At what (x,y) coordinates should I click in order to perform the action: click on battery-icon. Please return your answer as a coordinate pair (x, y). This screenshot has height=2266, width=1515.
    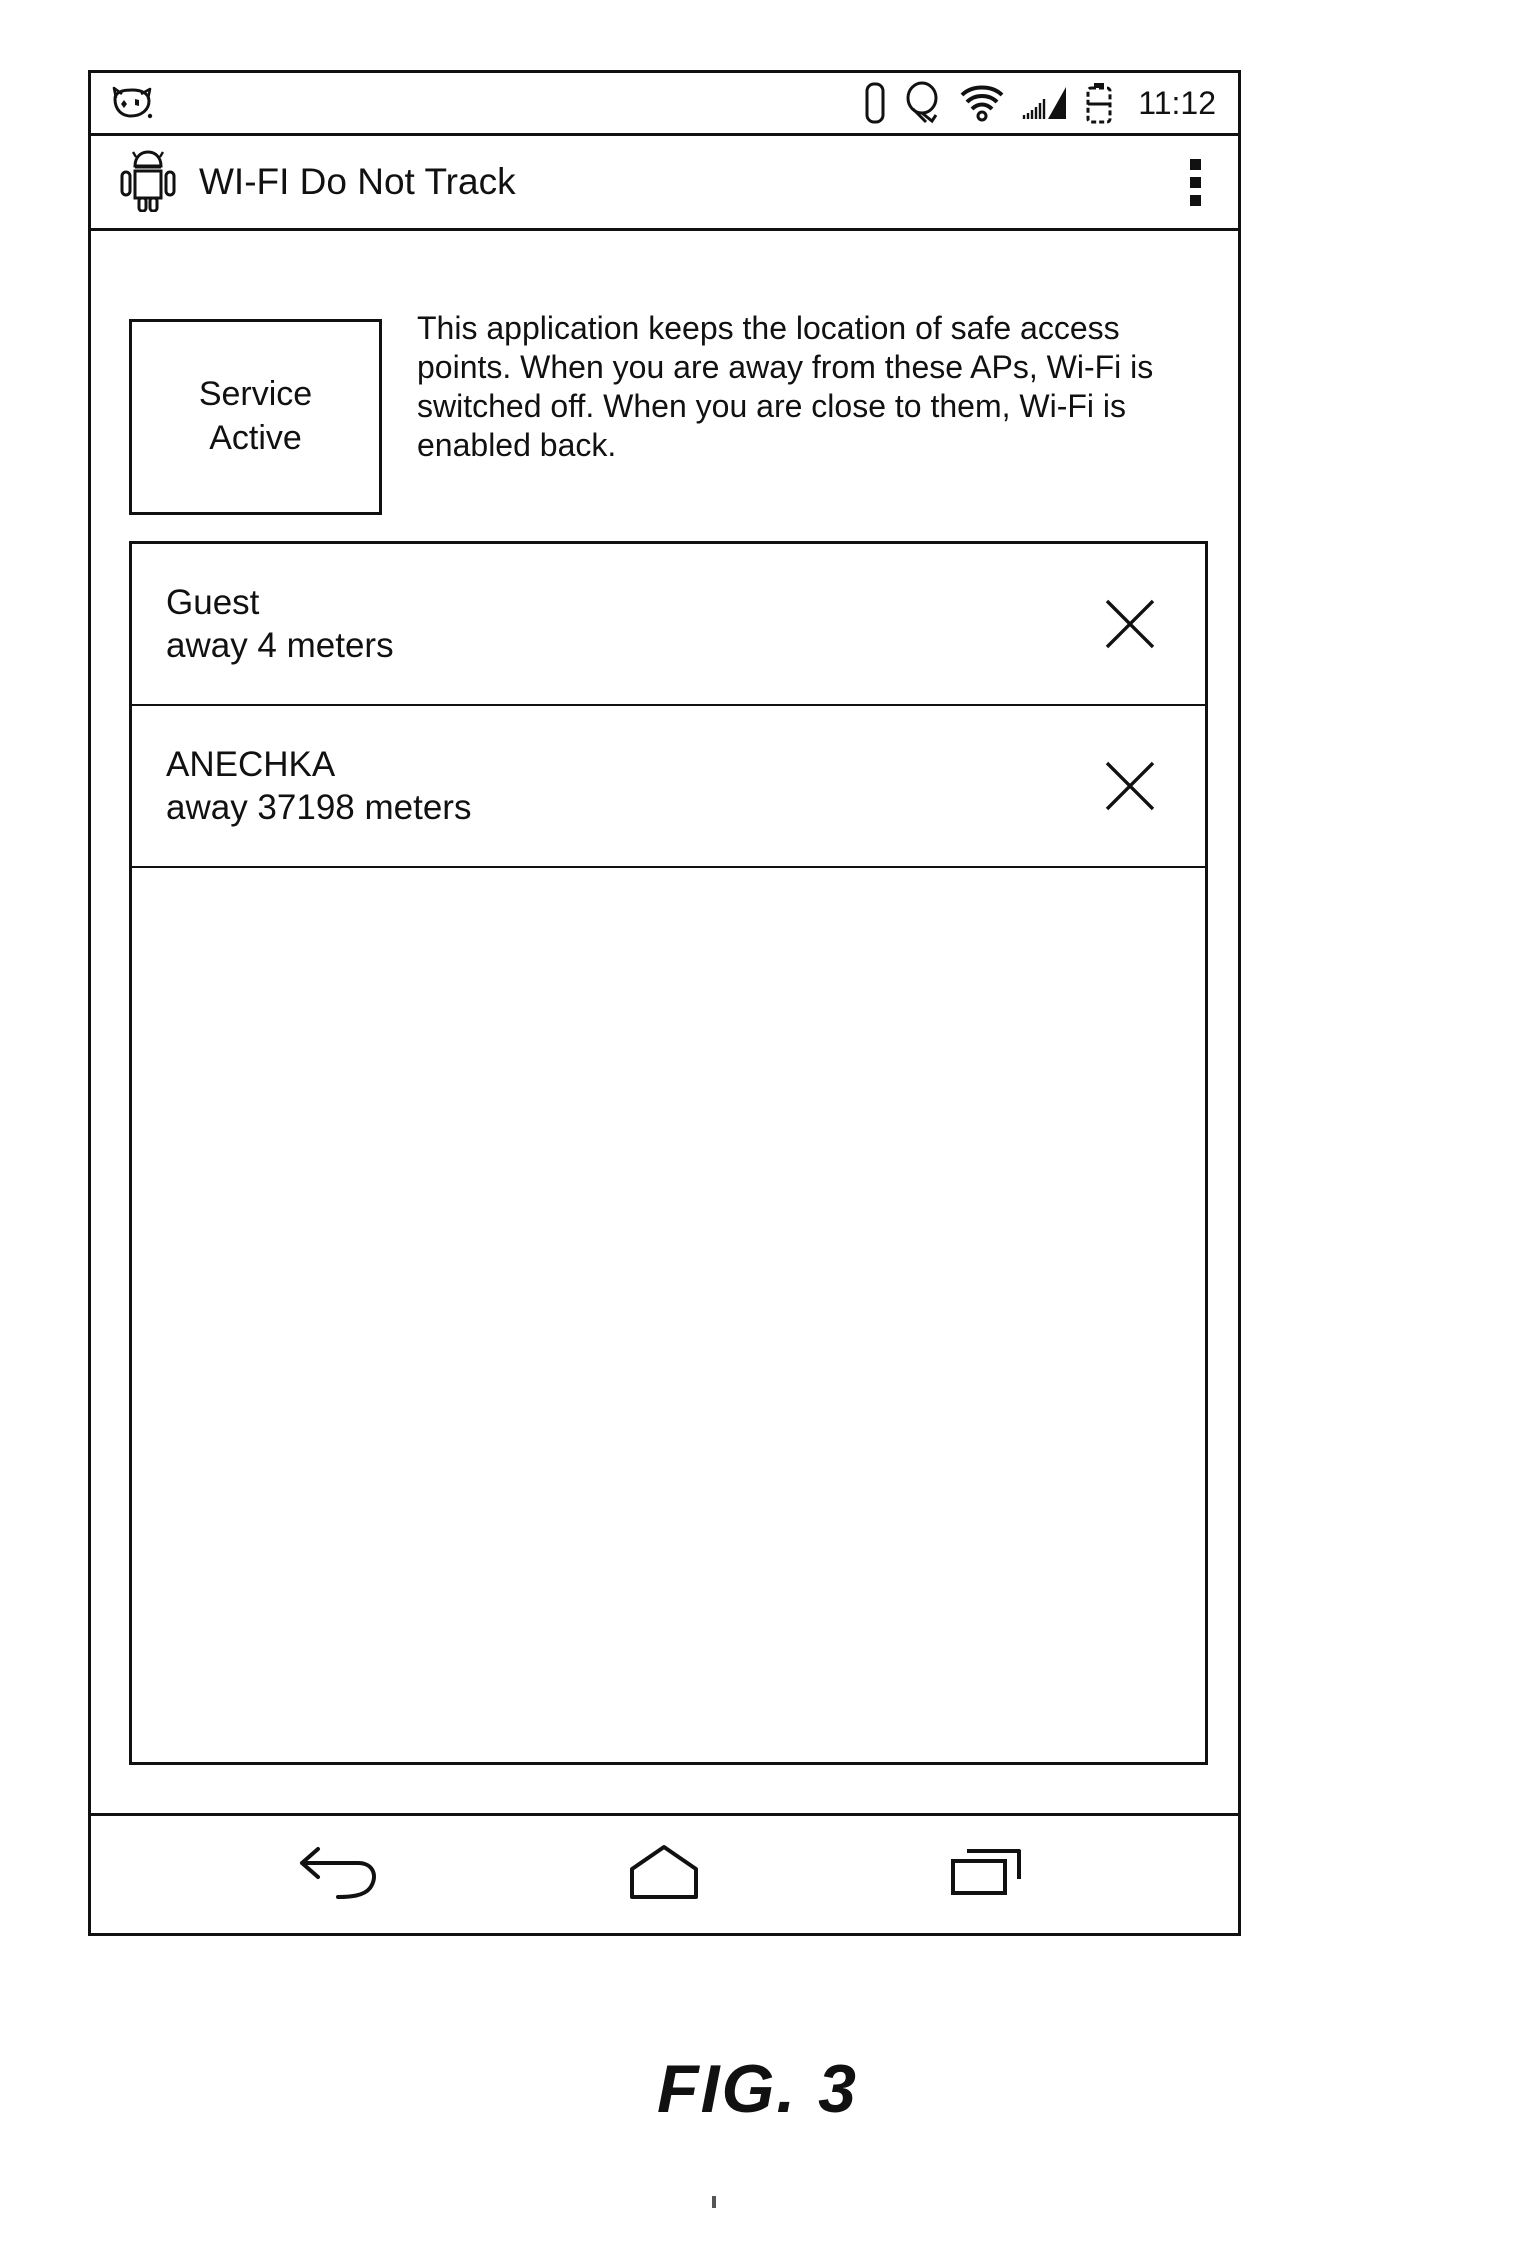
    Looking at the image, I should click on (1099, 103).